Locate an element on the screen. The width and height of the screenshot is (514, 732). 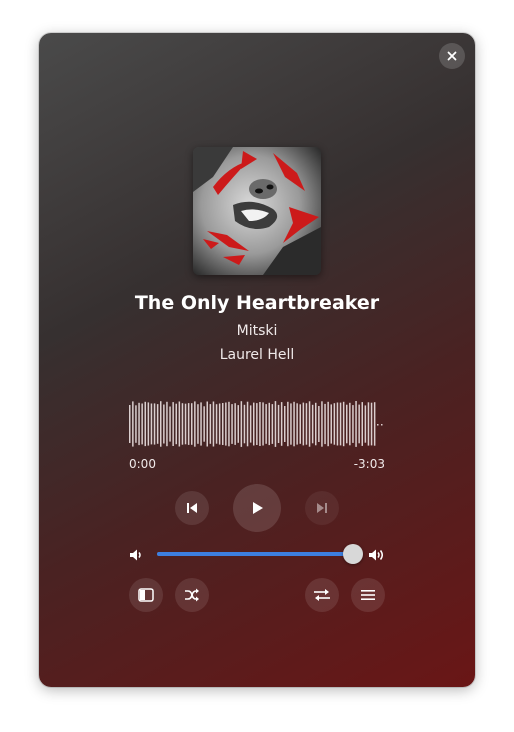
repeat-button is located at coordinates (322, 595).